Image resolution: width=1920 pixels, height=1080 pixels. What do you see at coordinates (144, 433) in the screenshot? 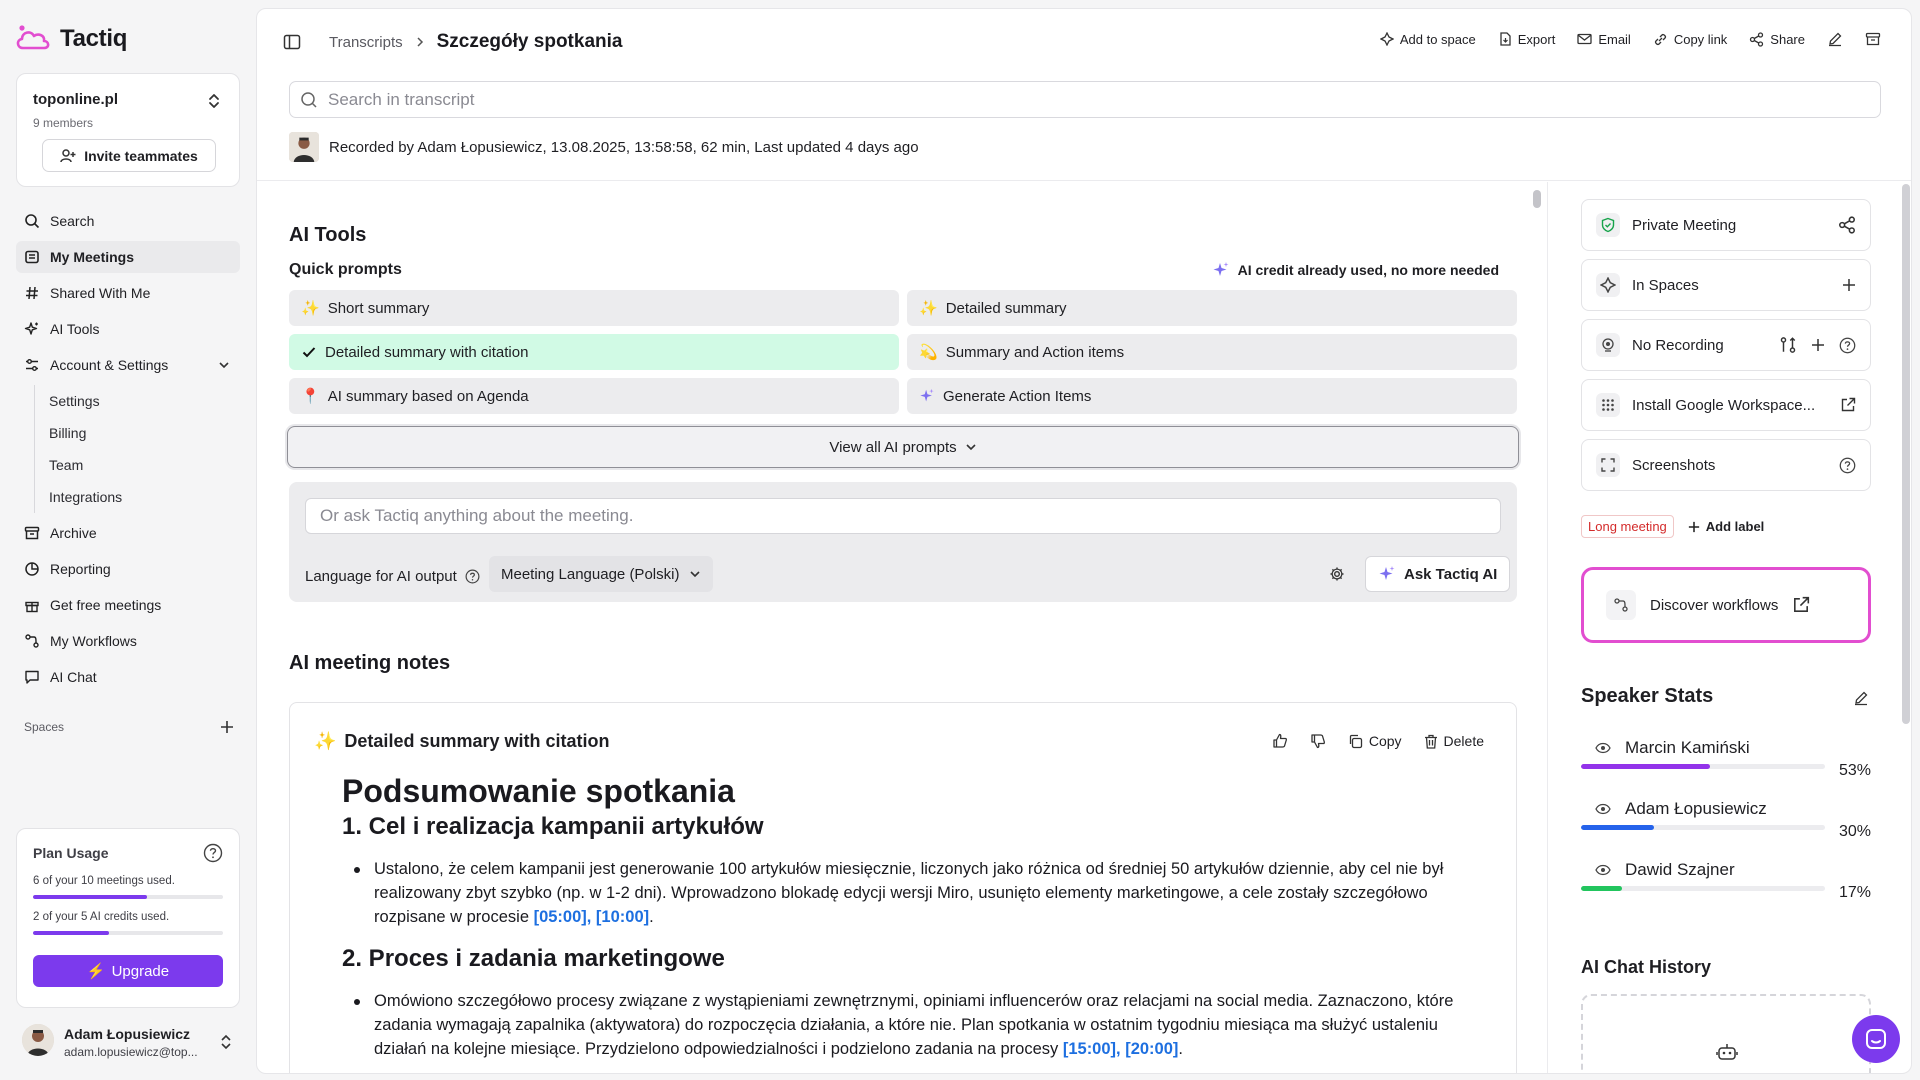
I see `nav-billing: Billing` at bounding box center [144, 433].